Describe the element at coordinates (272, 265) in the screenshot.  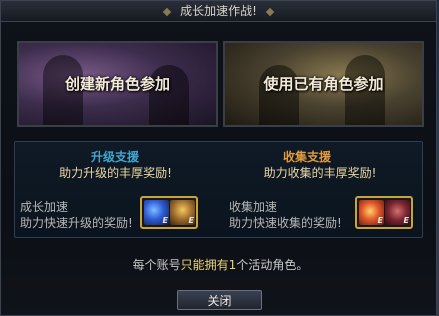
I see `notice-suffix: 个活动角色。` at that location.